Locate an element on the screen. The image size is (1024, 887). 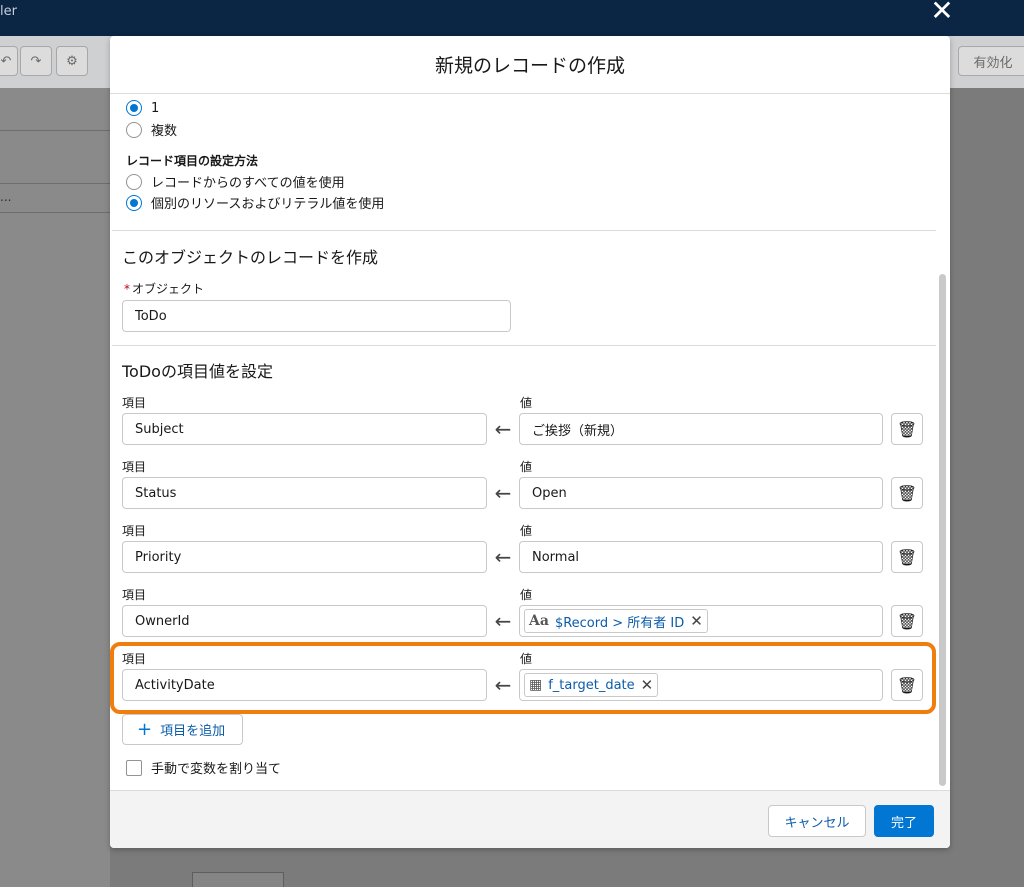
pill-label: $Record > 所有者 ID is located at coordinates (619, 623).